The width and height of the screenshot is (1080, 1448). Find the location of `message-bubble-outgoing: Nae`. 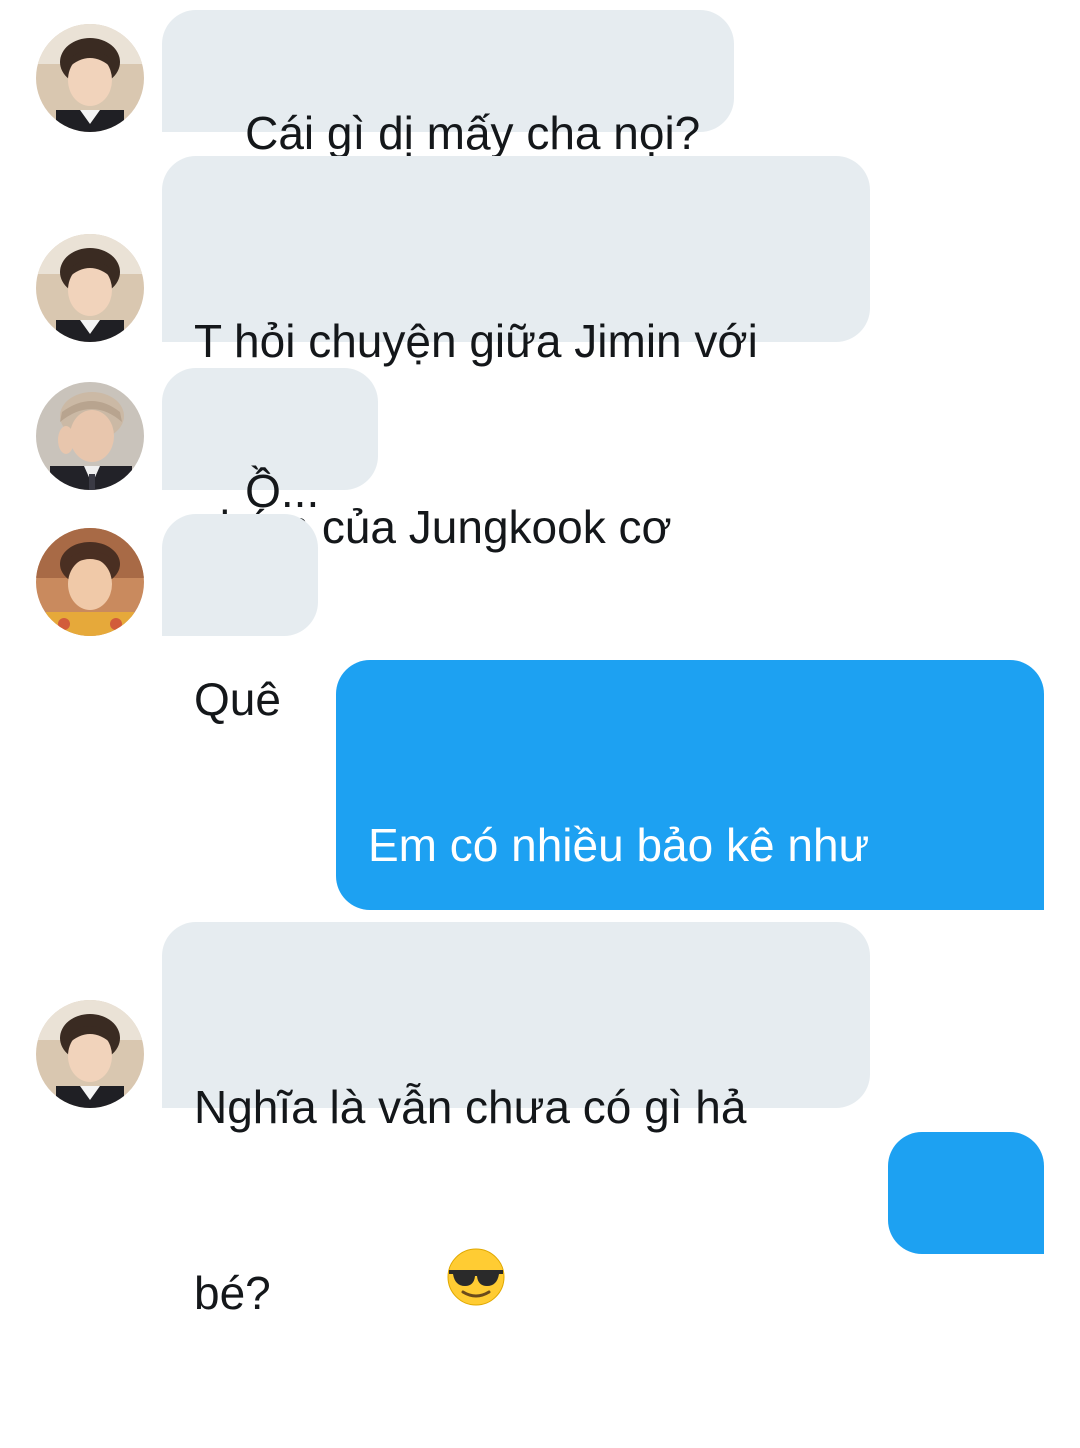

message-bubble-outgoing: Nae is located at coordinates (966, 1237).